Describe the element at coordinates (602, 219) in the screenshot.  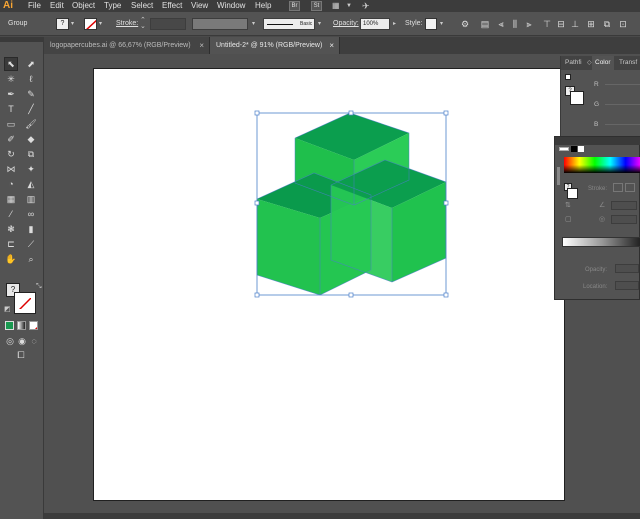
I see `aspect-ratio-icon: ◎` at that location.